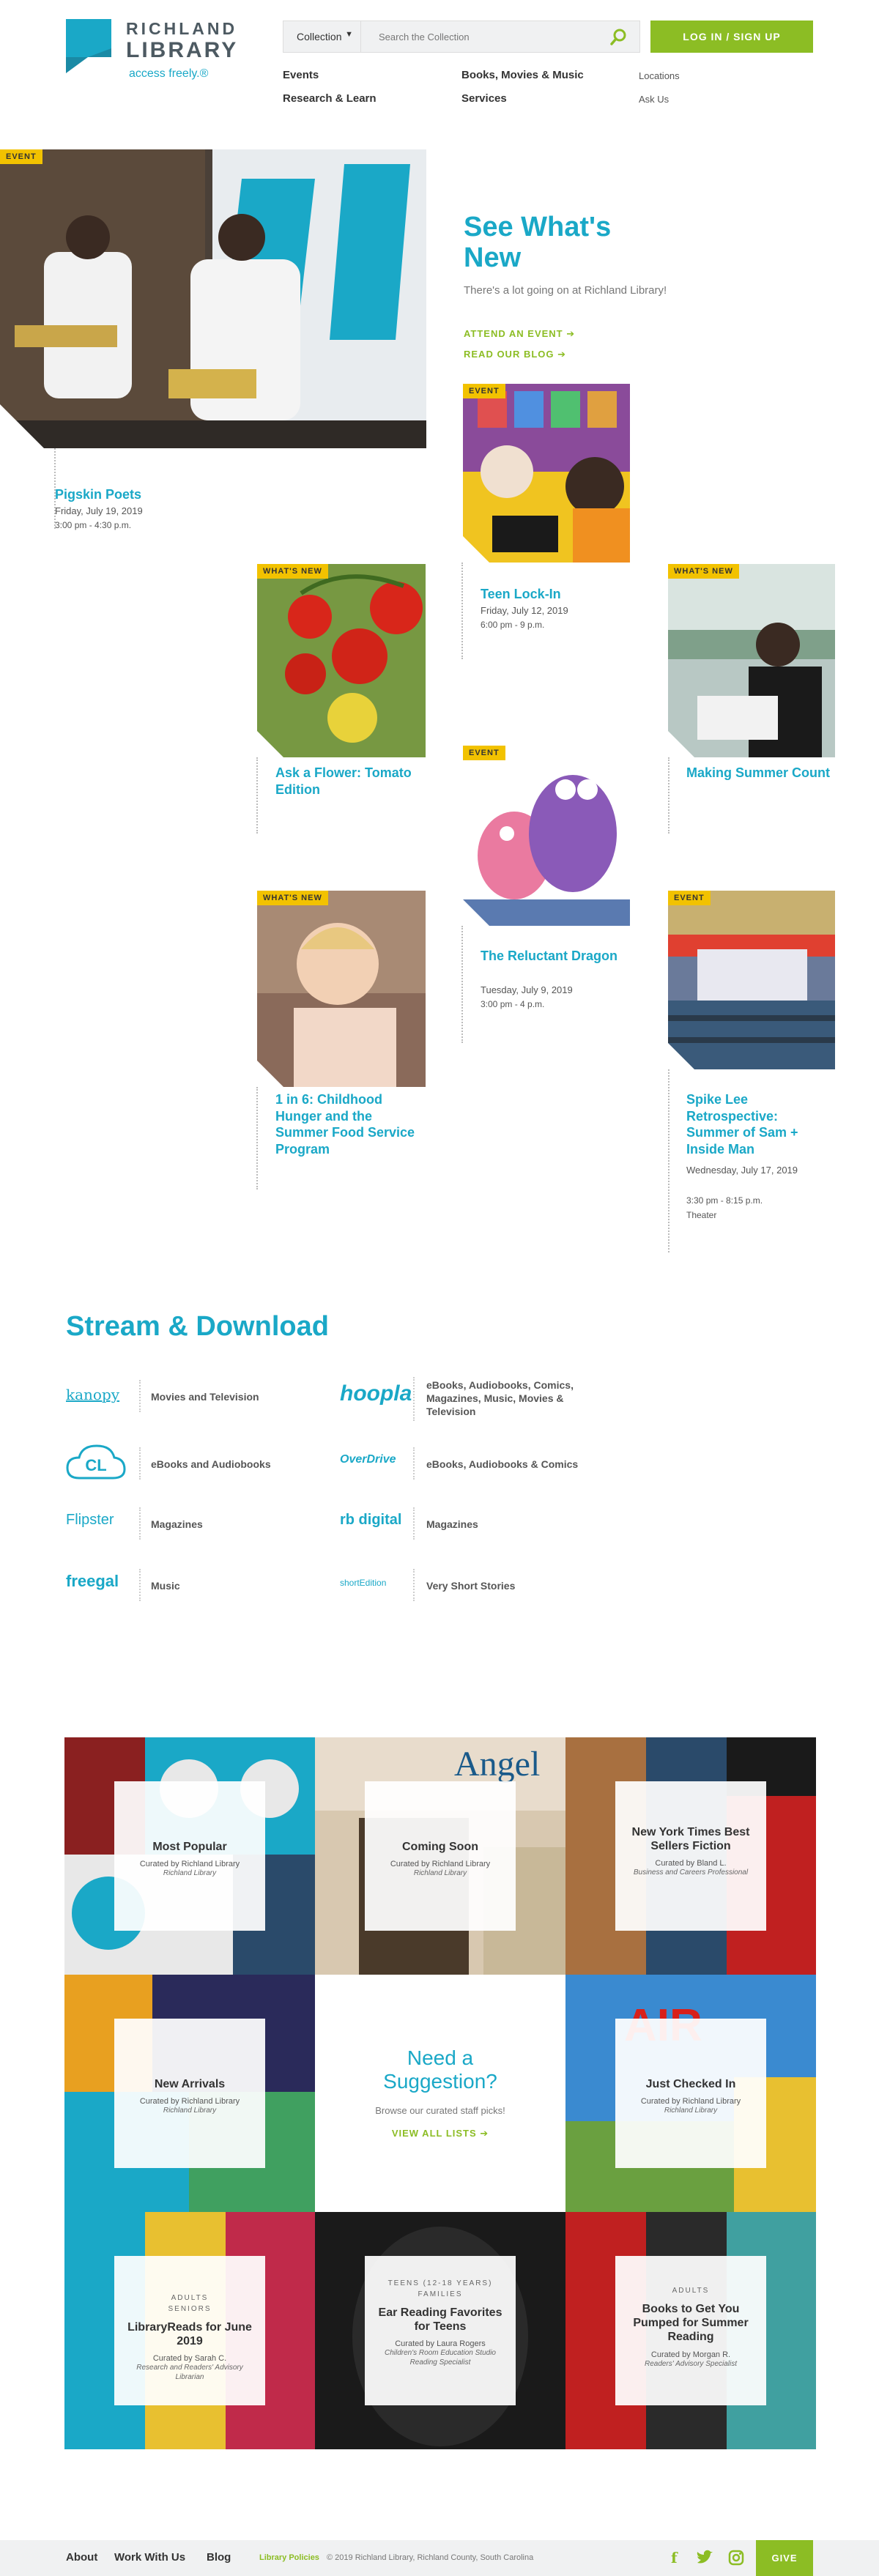 This screenshot has width=879, height=2576. Describe the element at coordinates (189, 2373) in the screenshot. I see `card-role: Research and Readers' Advisory Librarian` at that location.